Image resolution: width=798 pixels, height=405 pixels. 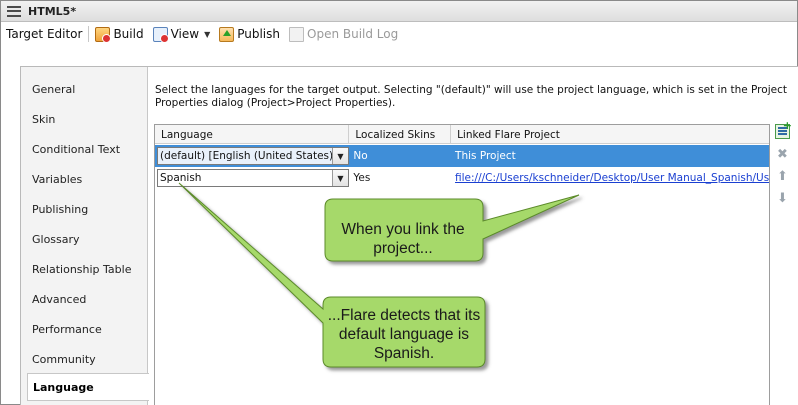 I want to click on delete-icon: ✖, so click(x=782, y=154).